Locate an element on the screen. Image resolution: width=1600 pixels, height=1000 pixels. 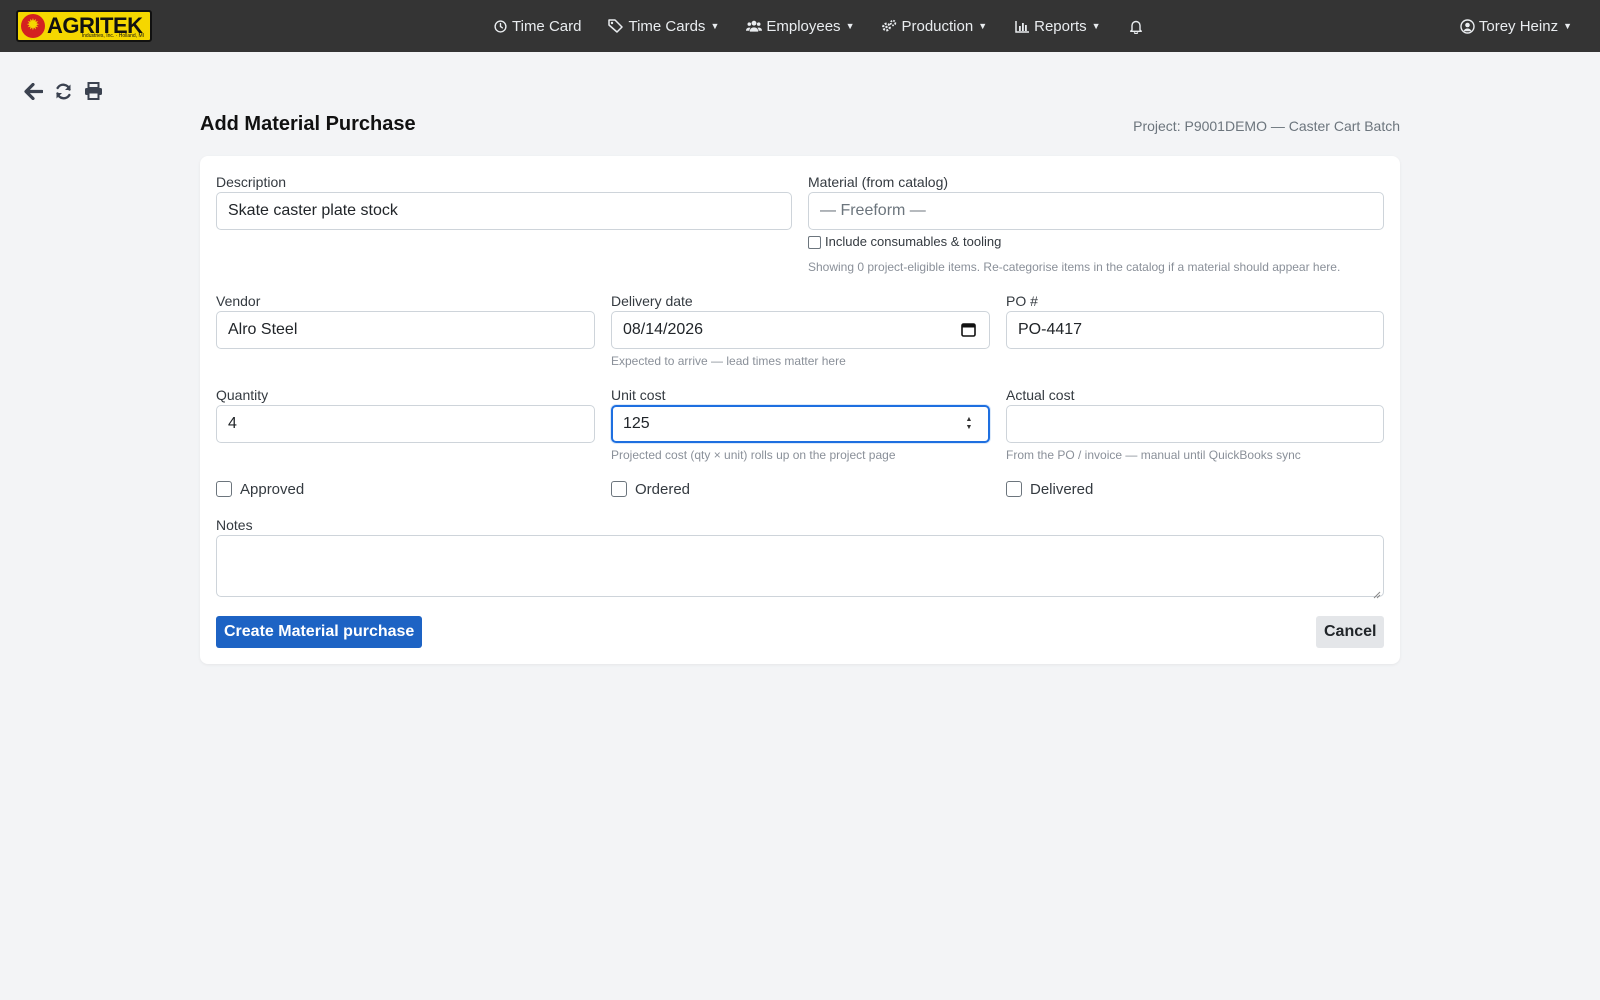
nav-time-card-label: Time Card is located at coordinates (547, 26).